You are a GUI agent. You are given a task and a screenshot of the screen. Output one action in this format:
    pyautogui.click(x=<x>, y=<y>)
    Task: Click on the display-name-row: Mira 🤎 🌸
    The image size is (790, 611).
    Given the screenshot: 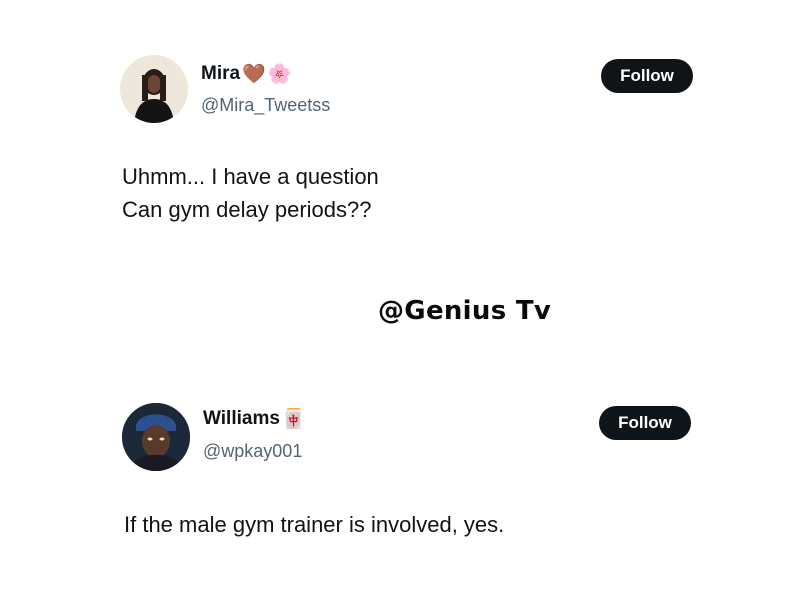 What is the action you would take?
    pyautogui.click(x=246, y=74)
    